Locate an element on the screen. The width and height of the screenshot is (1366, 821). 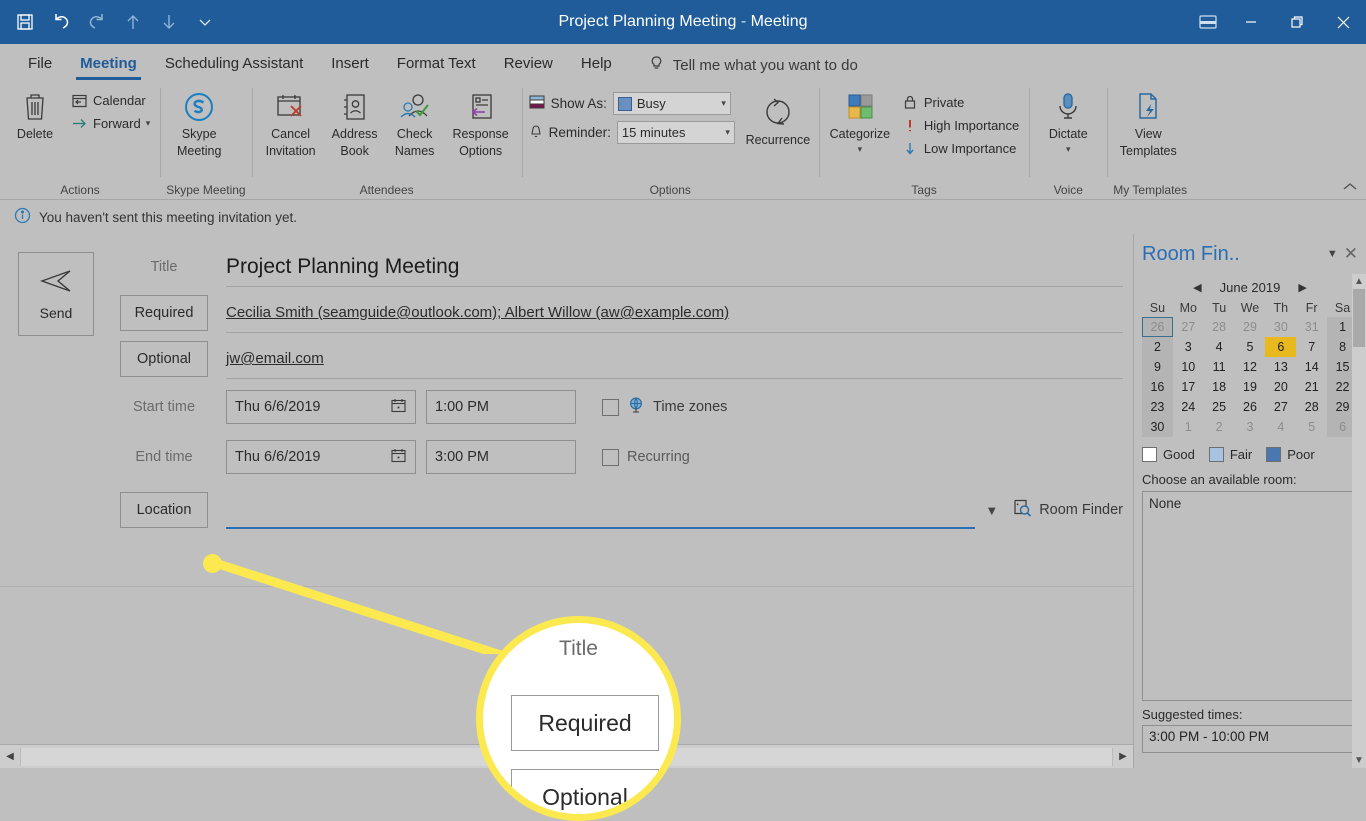
calendar-day: 12 is located at coordinates (1250, 367).